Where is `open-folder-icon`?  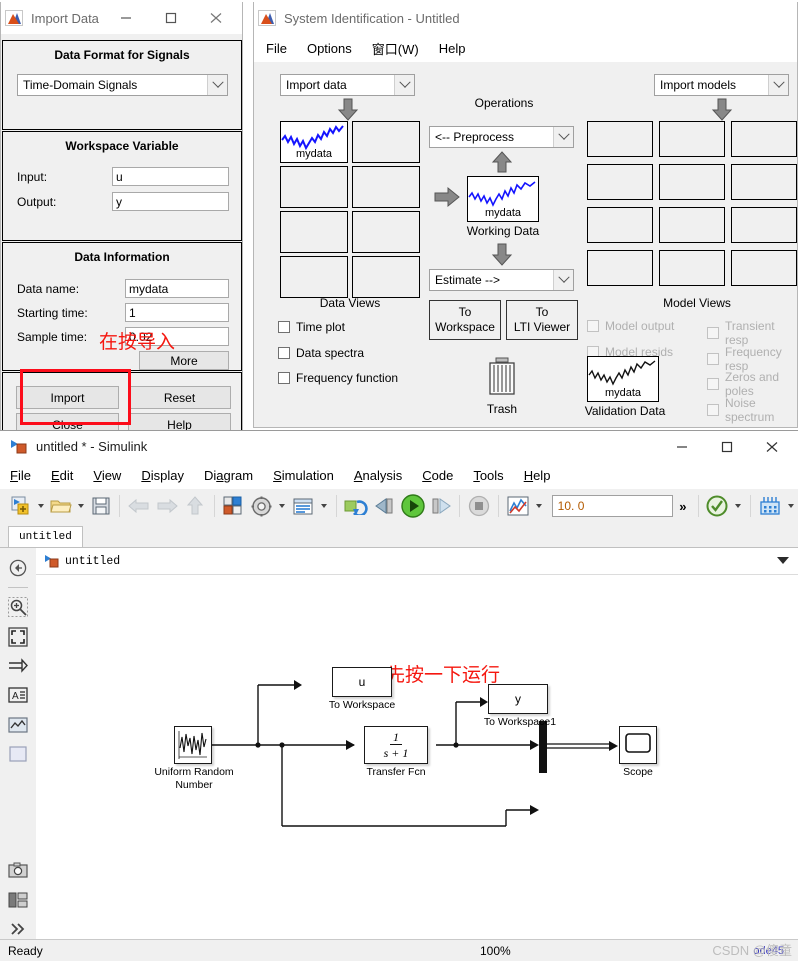 open-folder-icon is located at coordinates (61, 506).